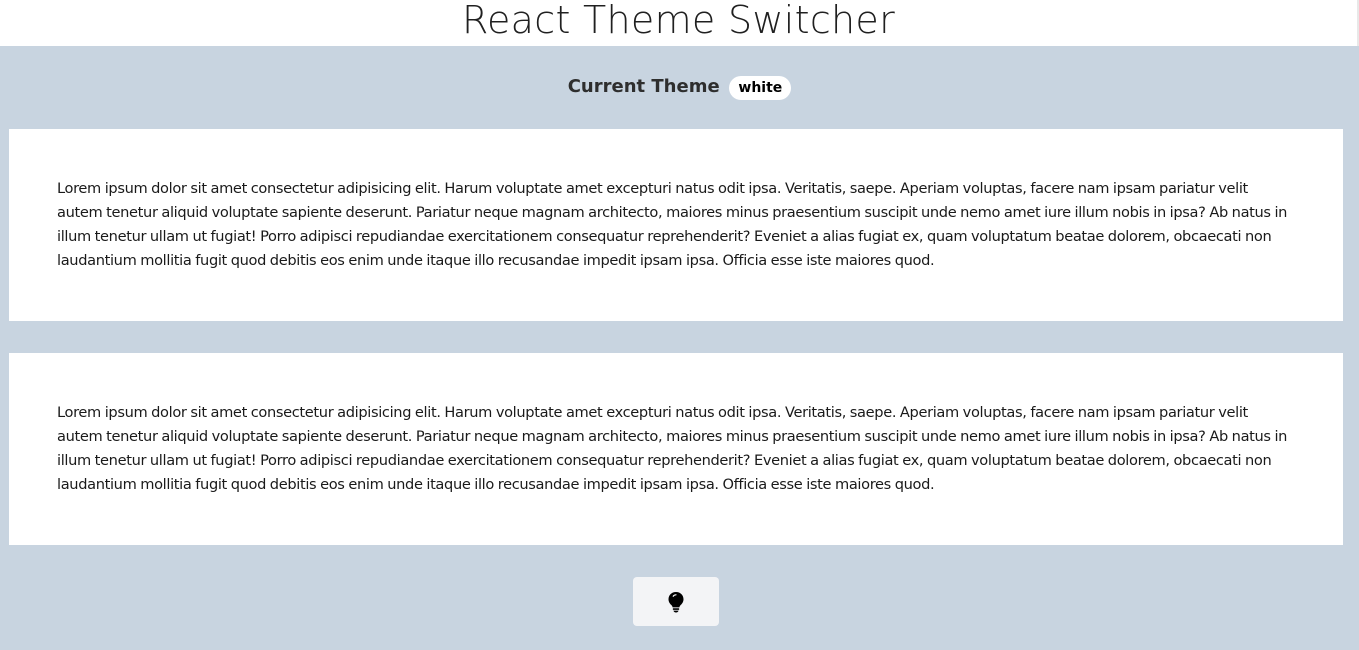 This screenshot has width=1359, height=650. Describe the element at coordinates (760, 88) in the screenshot. I see `theme-badge: white` at that location.